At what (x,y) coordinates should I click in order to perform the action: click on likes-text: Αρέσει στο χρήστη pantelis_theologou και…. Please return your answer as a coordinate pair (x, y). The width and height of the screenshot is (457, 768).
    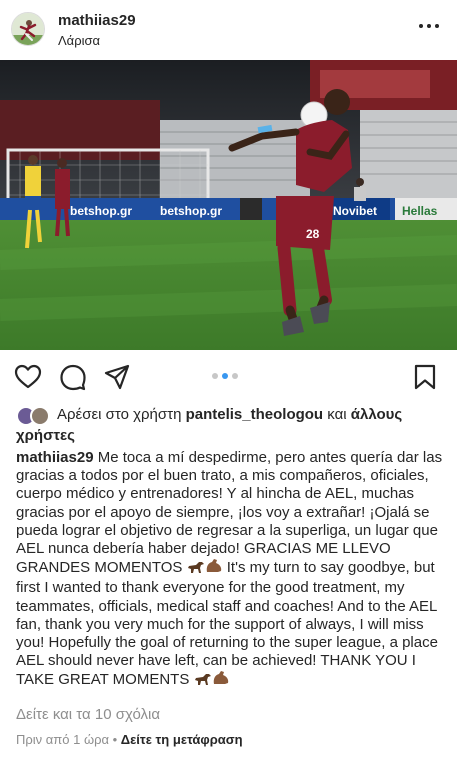
    Looking at the image, I should click on (231, 425).